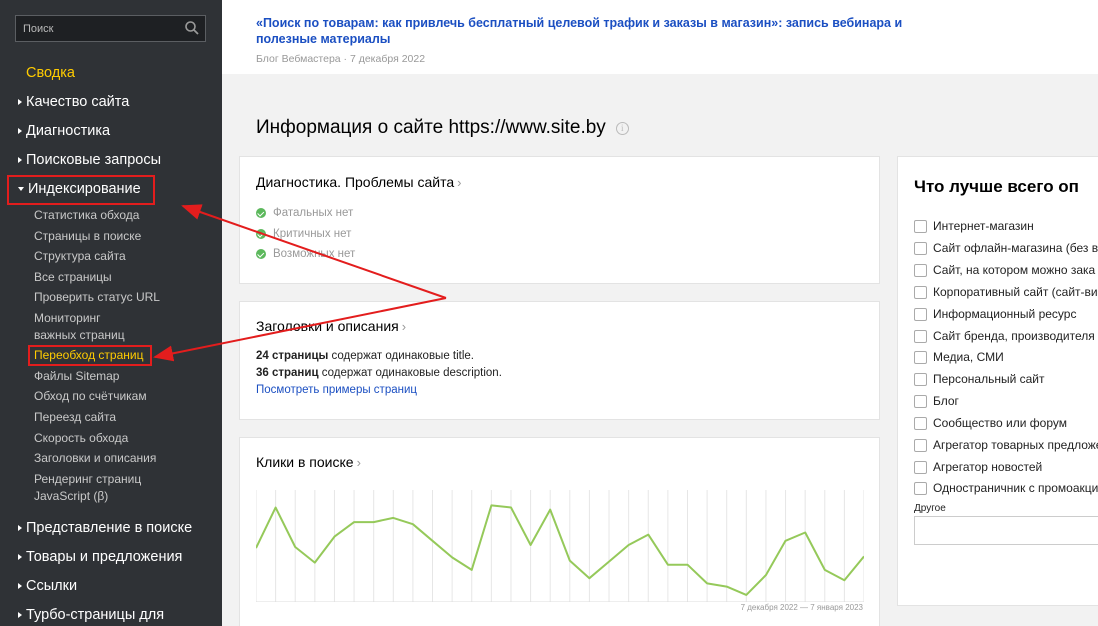 The height and width of the screenshot is (626, 1098). What do you see at coordinates (989, 379) in the screenshot?
I see `survey-option-label: Персональный сайт` at bounding box center [989, 379].